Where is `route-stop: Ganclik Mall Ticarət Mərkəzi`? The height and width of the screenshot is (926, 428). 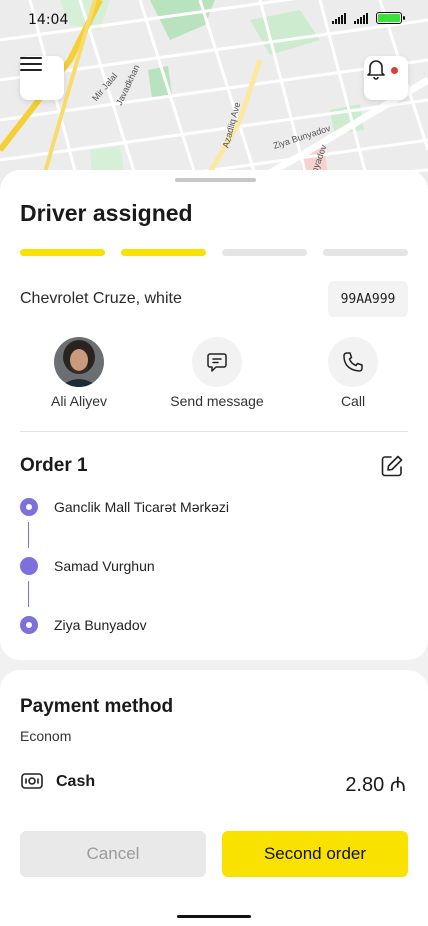
route-stop: Ganclik Mall Ticarət Mərkəzi is located at coordinates (124, 507).